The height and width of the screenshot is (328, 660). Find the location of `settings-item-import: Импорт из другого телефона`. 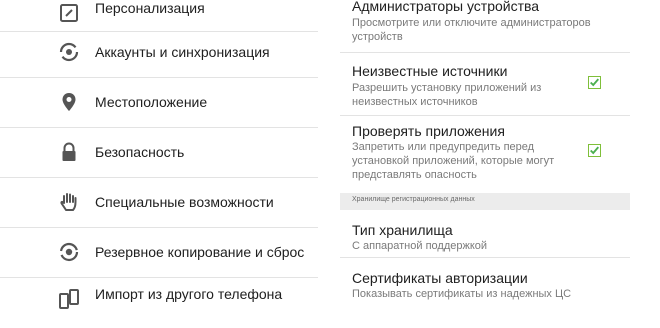

settings-item-import: Импорт из другого телефона is located at coordinates (159, 303).